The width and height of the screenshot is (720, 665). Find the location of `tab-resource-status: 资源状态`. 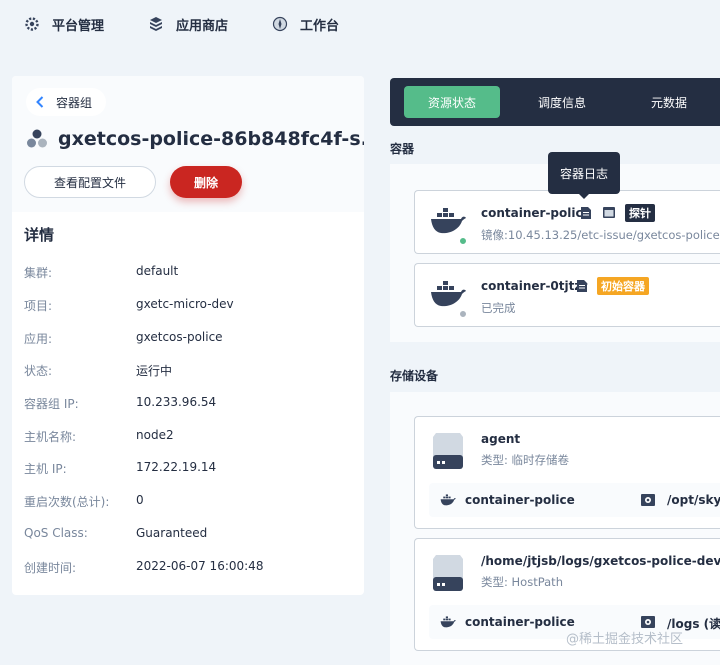

tab-resource-status: 资源状态 is located at coordinates (452, 102).